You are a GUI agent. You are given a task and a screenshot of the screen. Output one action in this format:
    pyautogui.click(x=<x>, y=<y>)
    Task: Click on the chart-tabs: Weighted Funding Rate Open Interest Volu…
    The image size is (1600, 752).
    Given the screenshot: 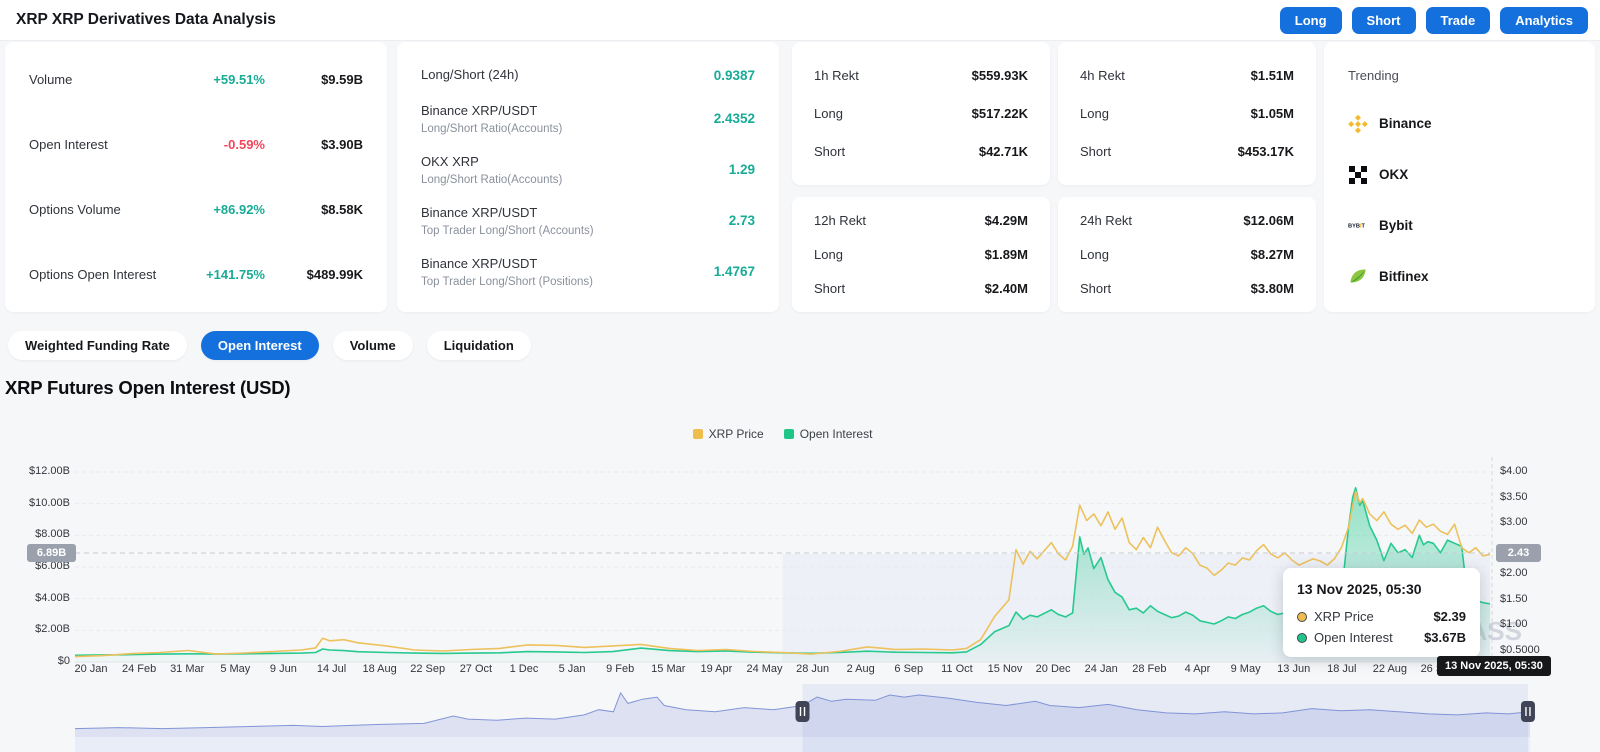 What is the action you would take?
    pyautogui.click(x=269, y=345)
    